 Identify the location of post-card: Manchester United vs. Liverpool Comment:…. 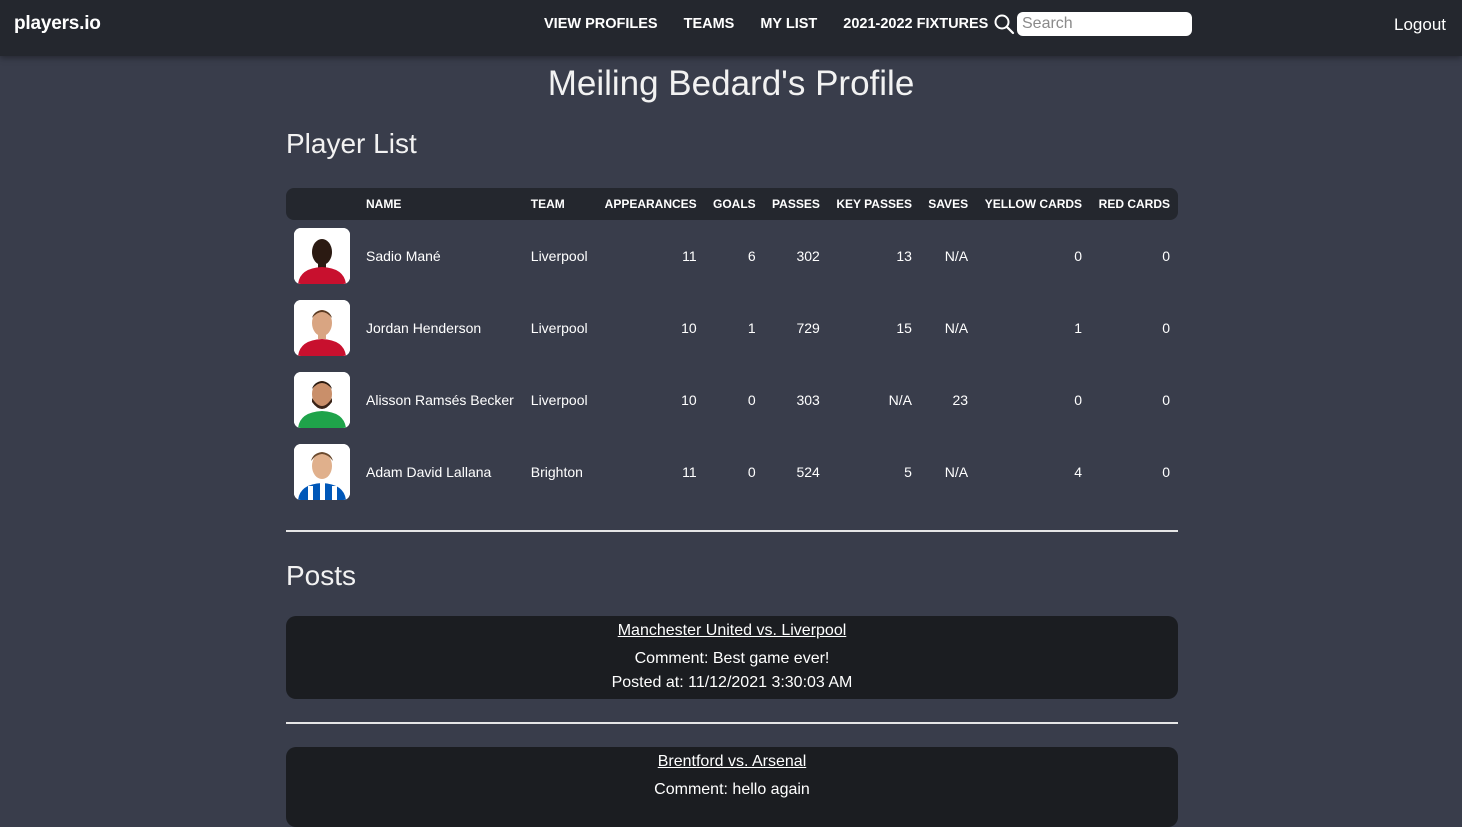
(732, 657).